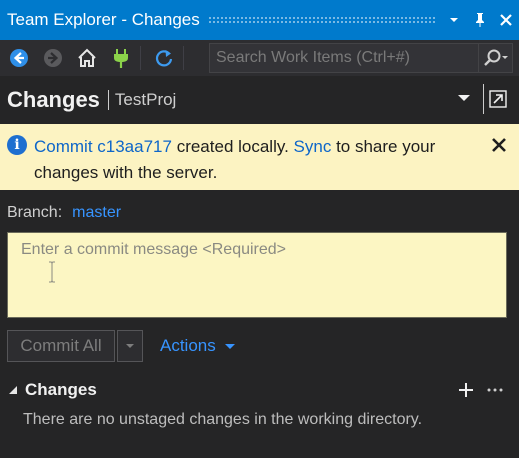  Describe the element at coordinates (495, 390) in the screenshot. I see `more-options-icon` at that location.